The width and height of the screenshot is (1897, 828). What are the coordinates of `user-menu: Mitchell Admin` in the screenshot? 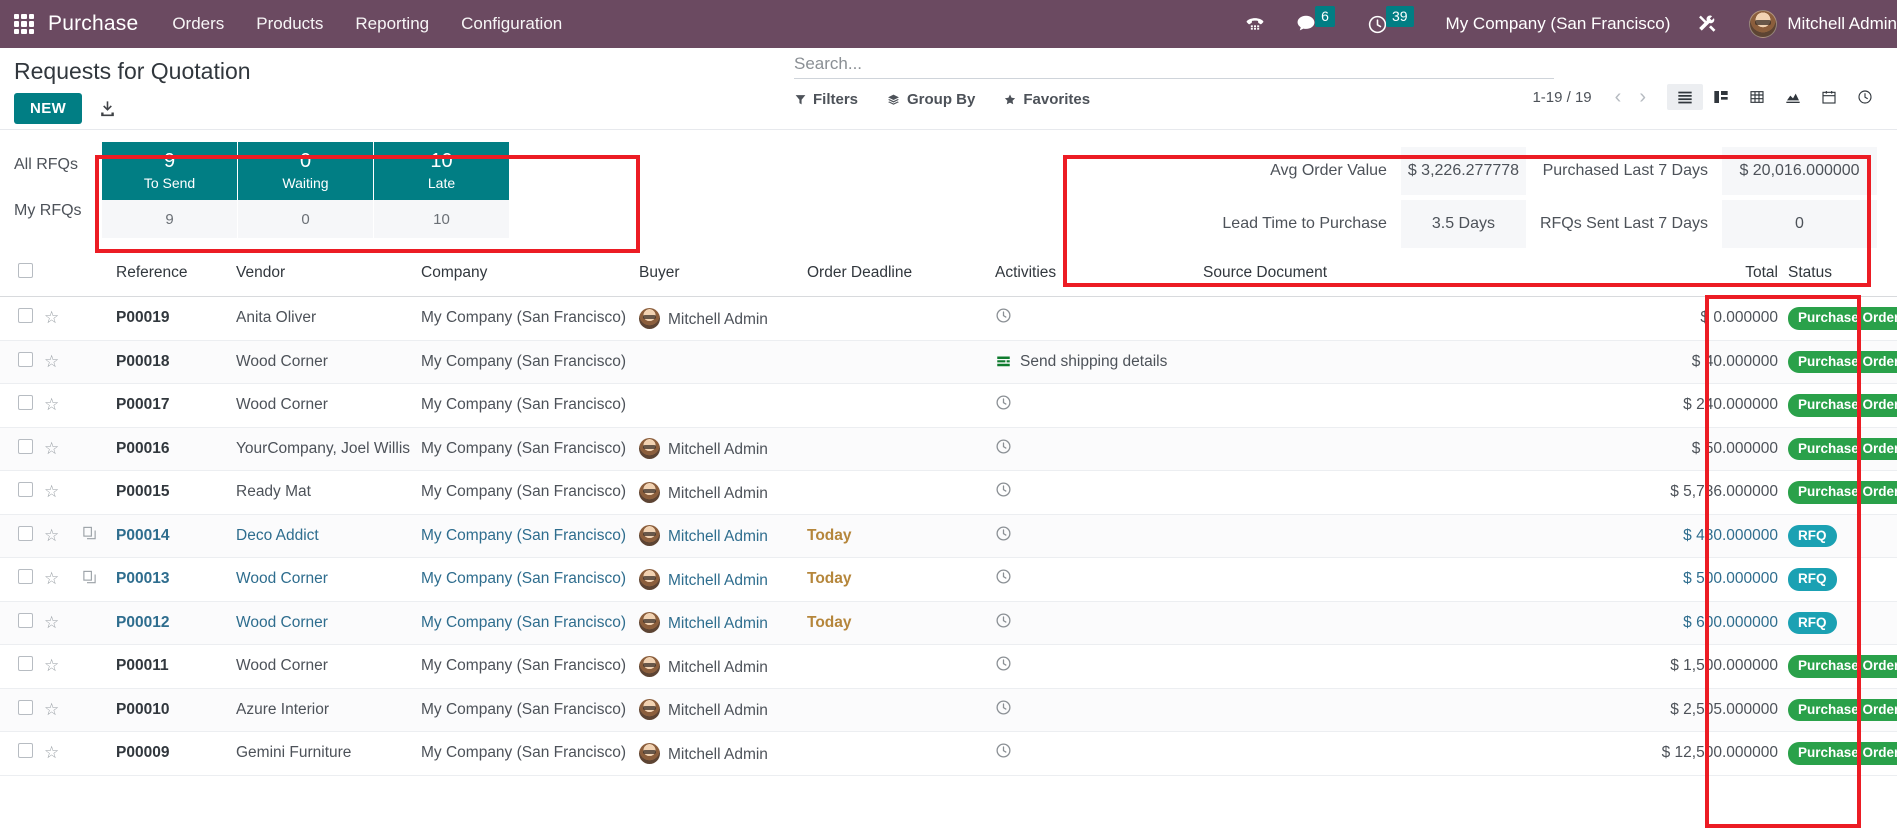 It's located at (1823, 24).